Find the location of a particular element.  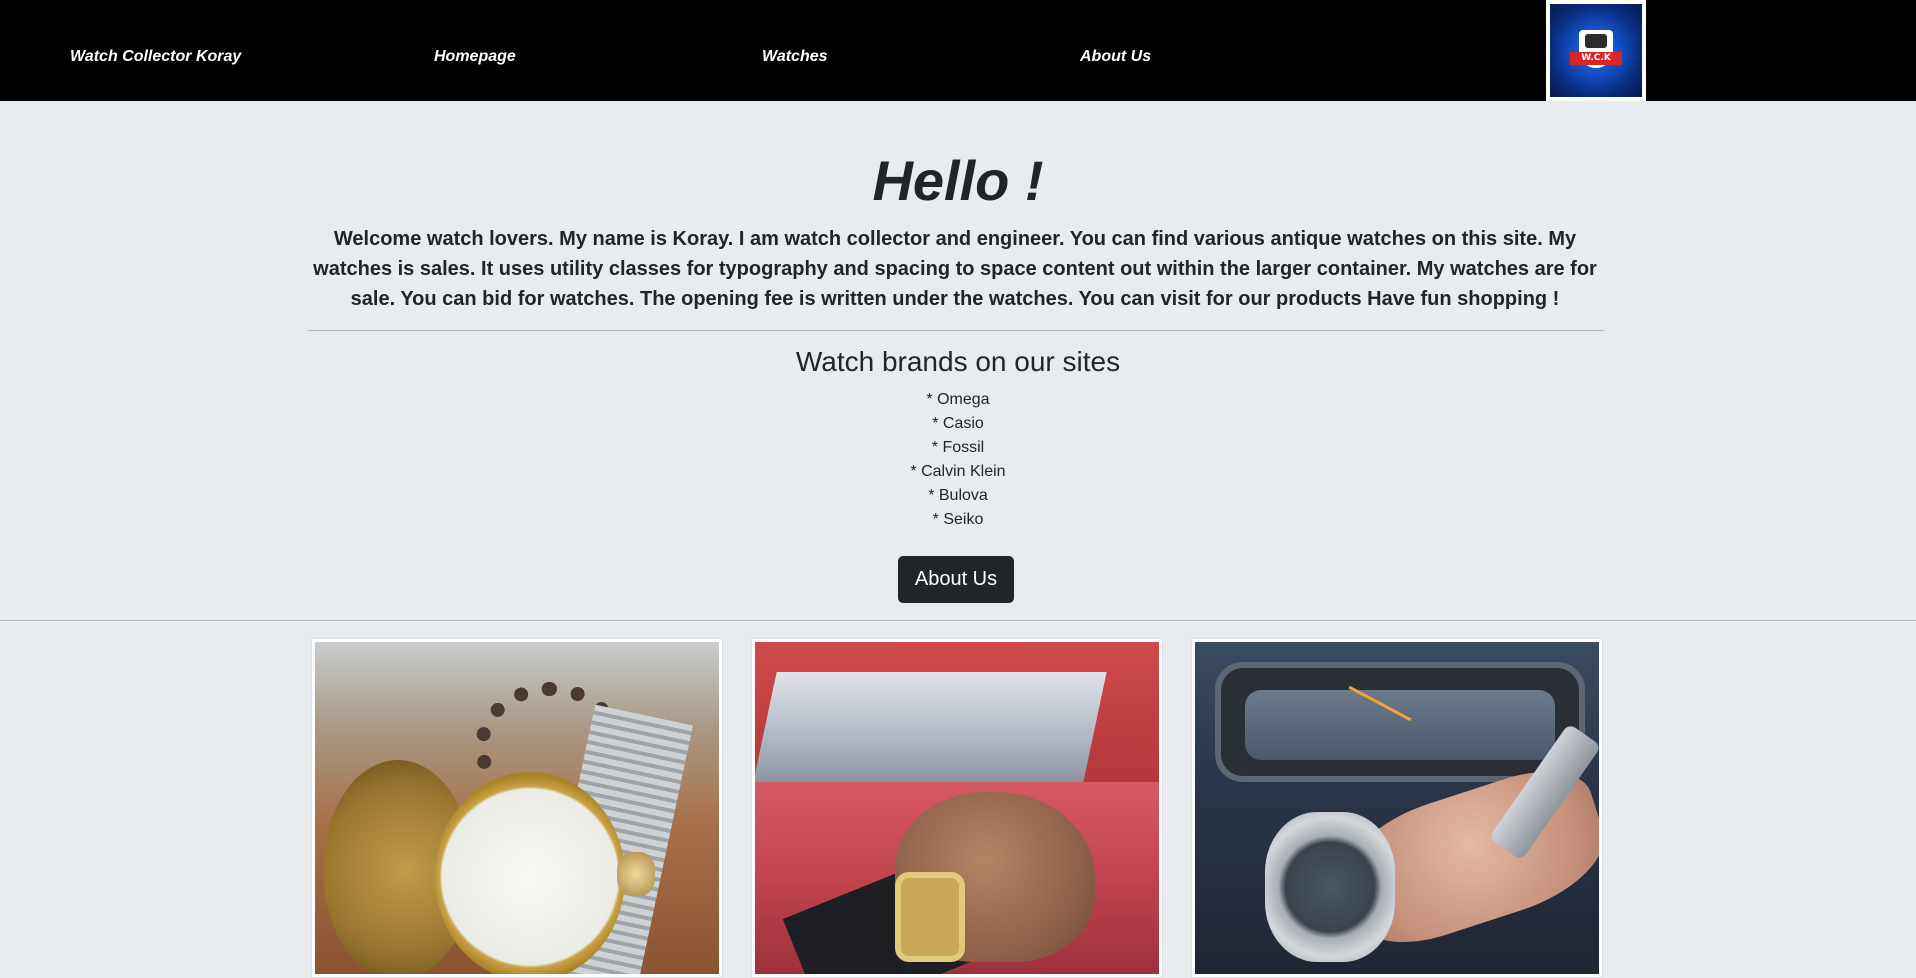

nav-link-homepage: Homepage is located at coordinates (475, 57).